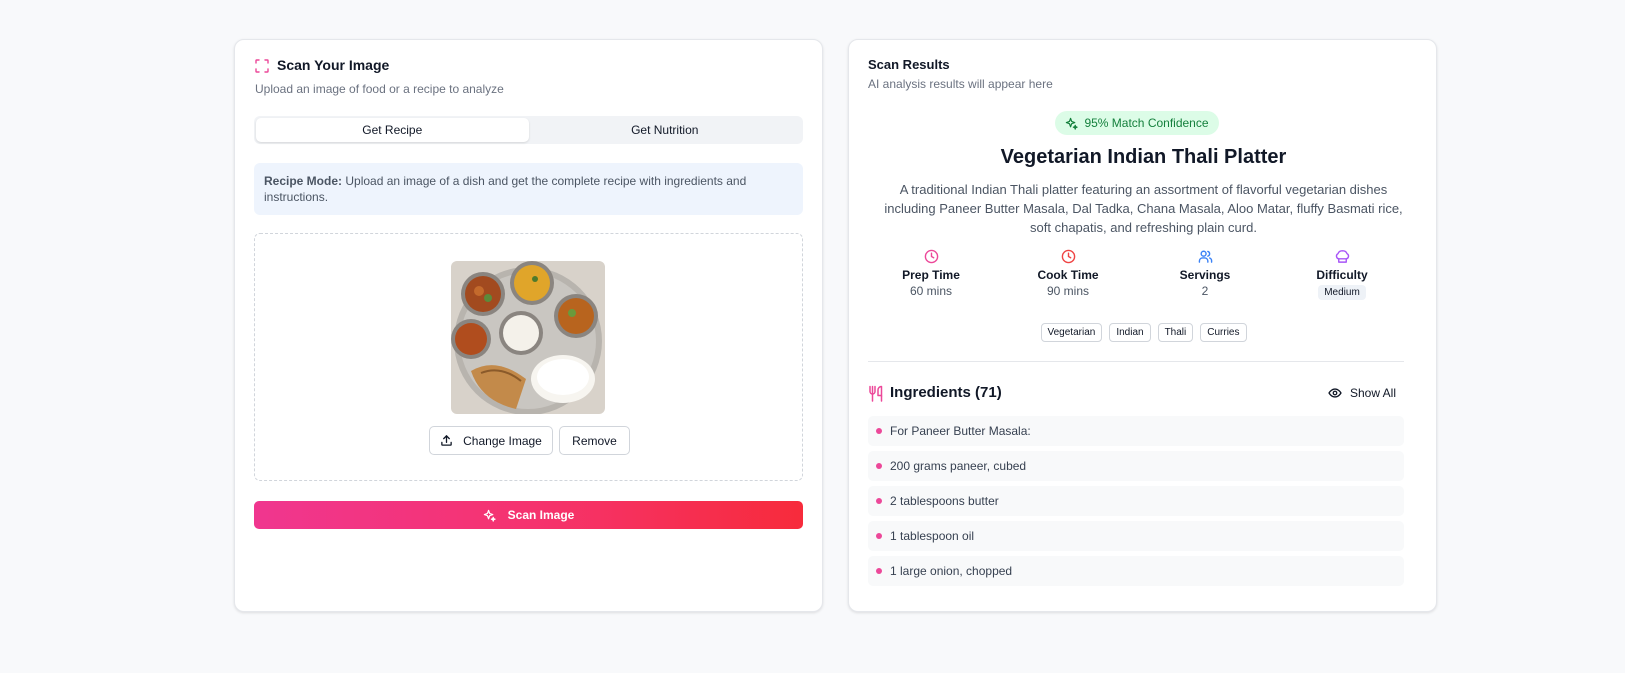  I want to click on stat-prep-time: Prep Time 60 mins, so click(931, 273).